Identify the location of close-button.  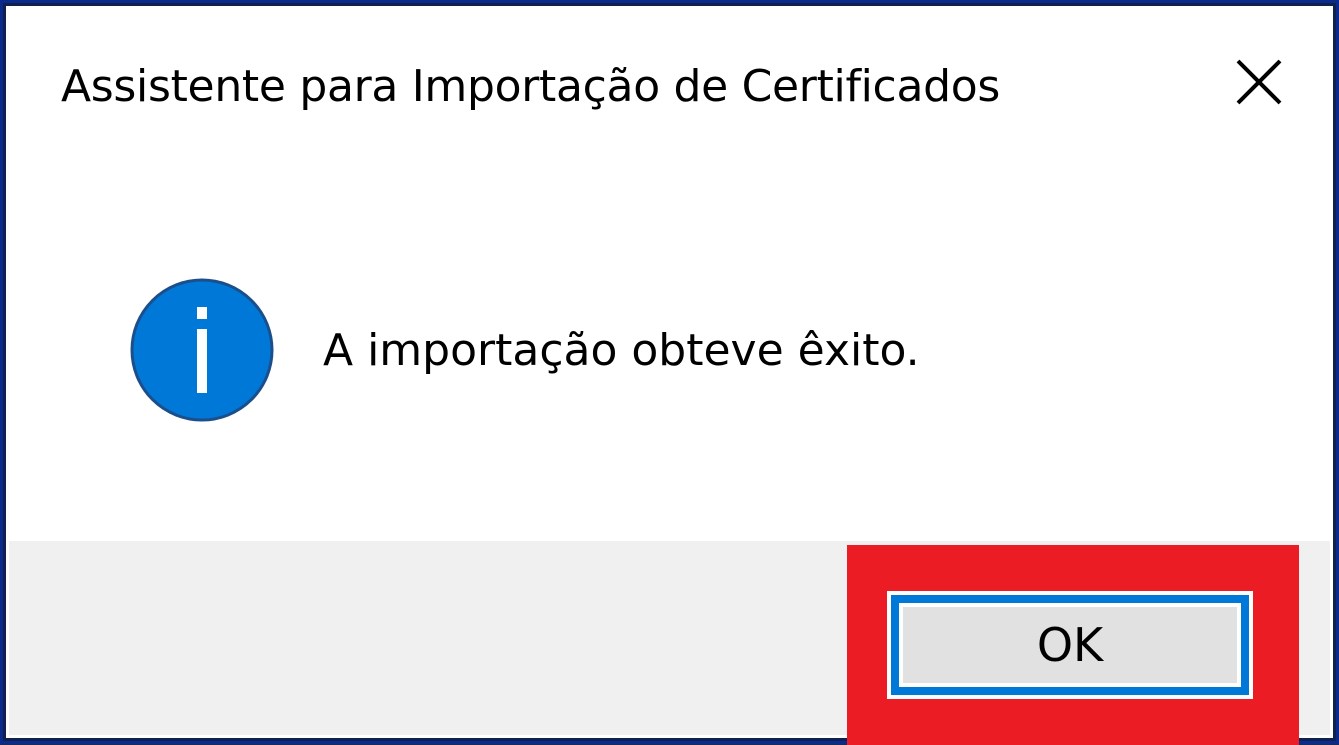
(1259, 82).